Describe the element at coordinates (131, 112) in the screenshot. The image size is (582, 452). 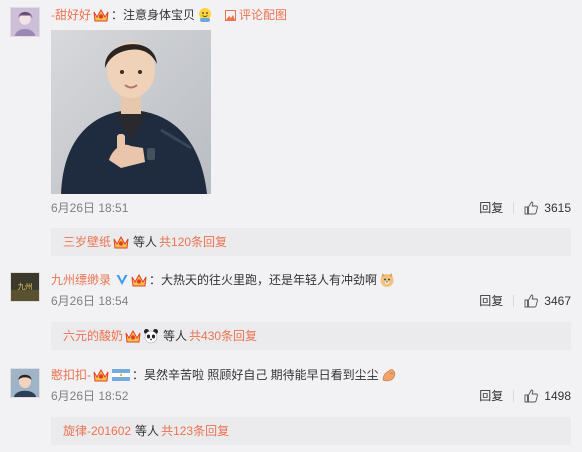
I see `comment-image` at that location.